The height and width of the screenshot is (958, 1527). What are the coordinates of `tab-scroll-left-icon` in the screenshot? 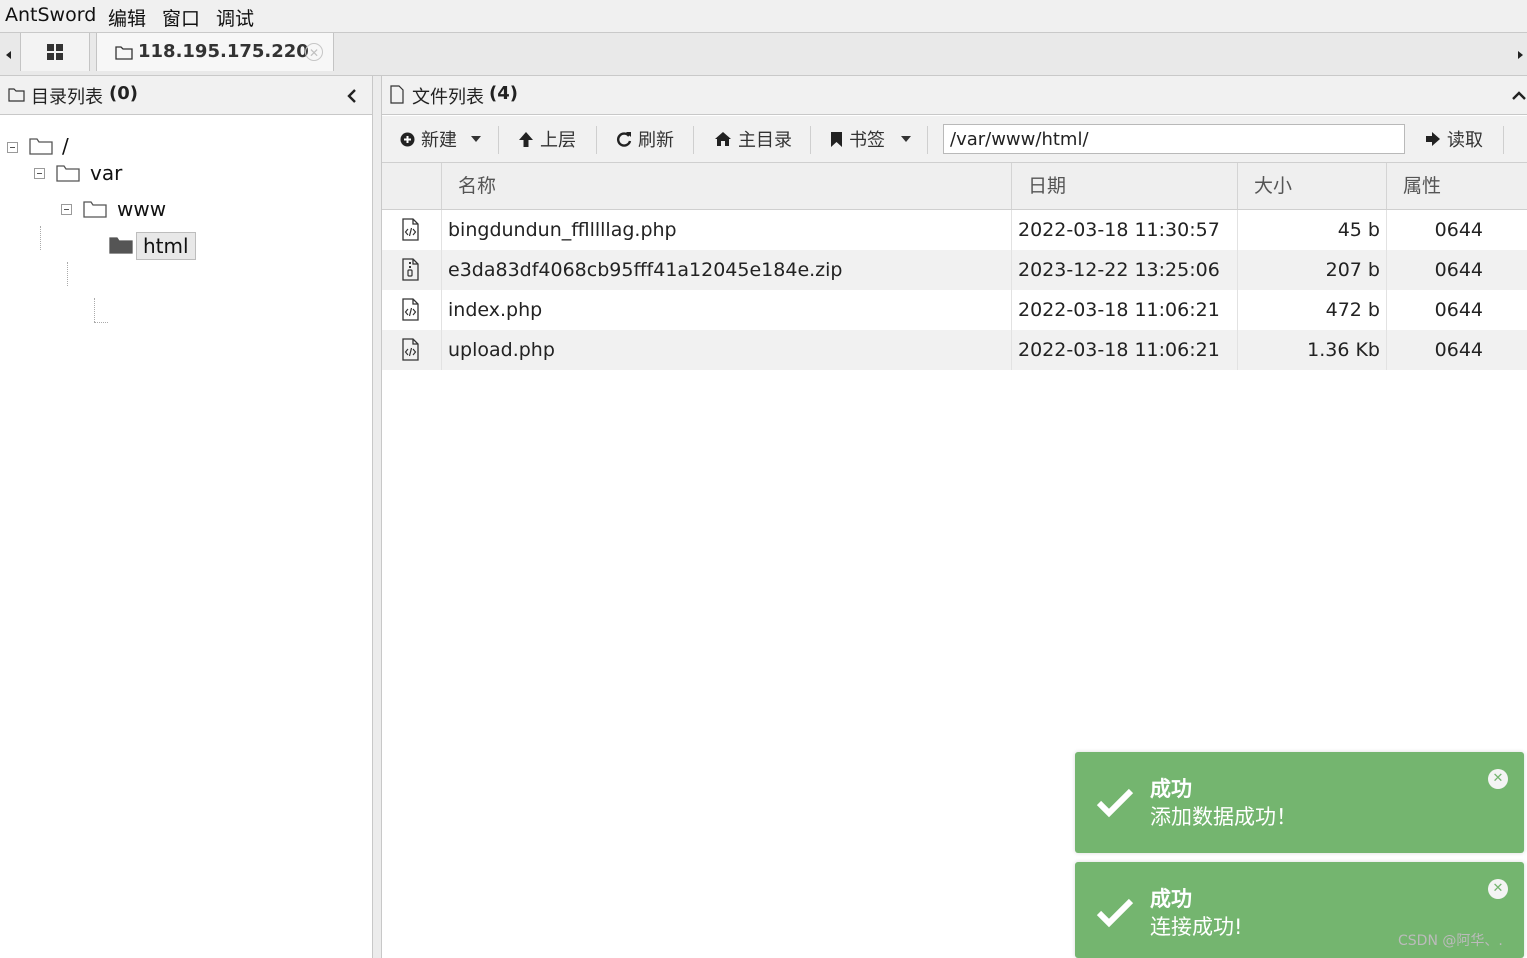 It's located at (8, 54).